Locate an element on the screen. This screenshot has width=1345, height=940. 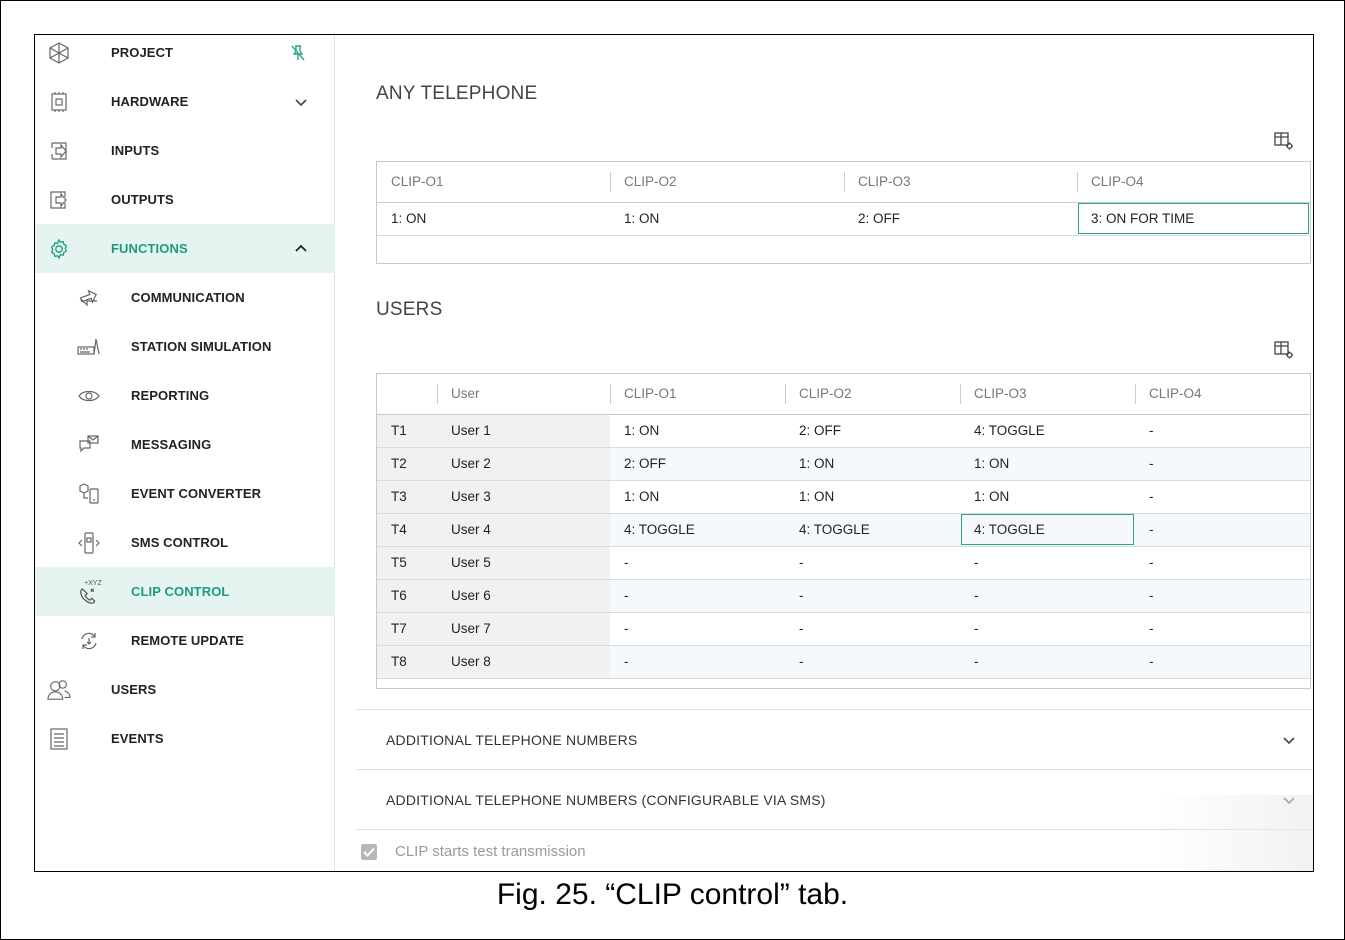
sidebar-item-label: REMOTE UPDATE is located at coordinates (188, 640).